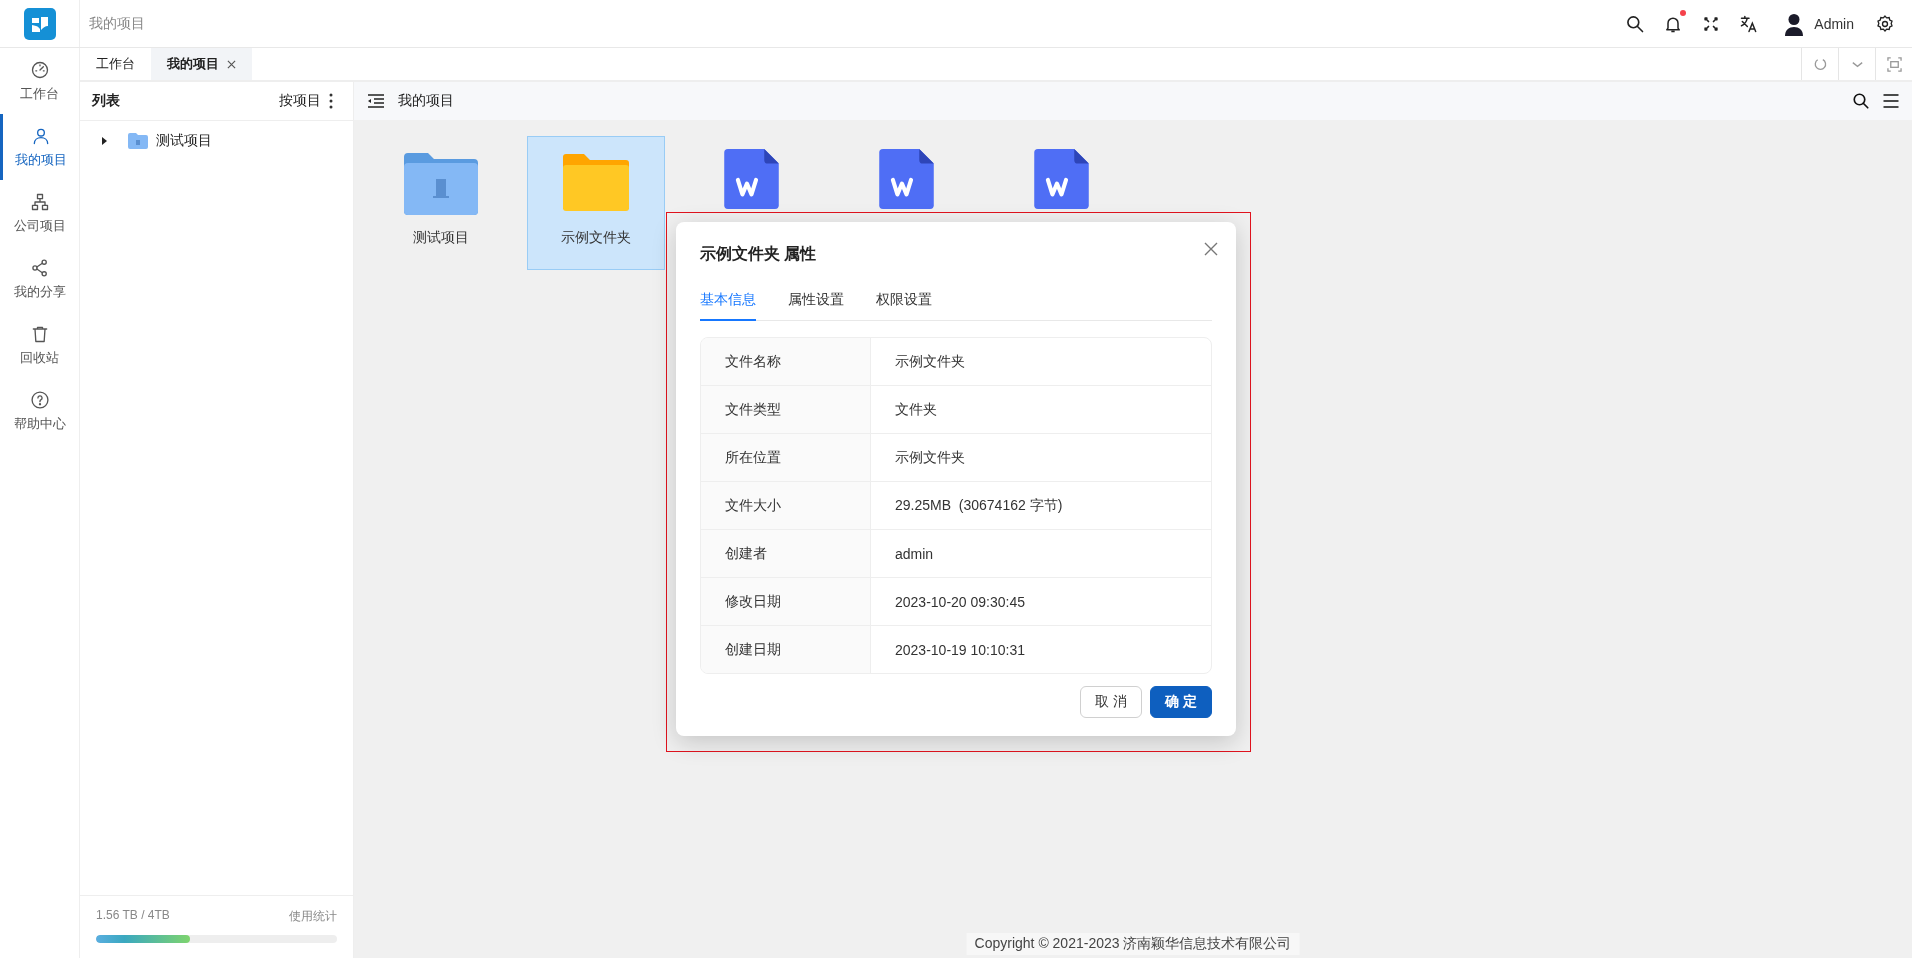 The height and width of the screenshot is (958, 1912). I want to click on nav-item: 帮助中心, so click(39, 411).